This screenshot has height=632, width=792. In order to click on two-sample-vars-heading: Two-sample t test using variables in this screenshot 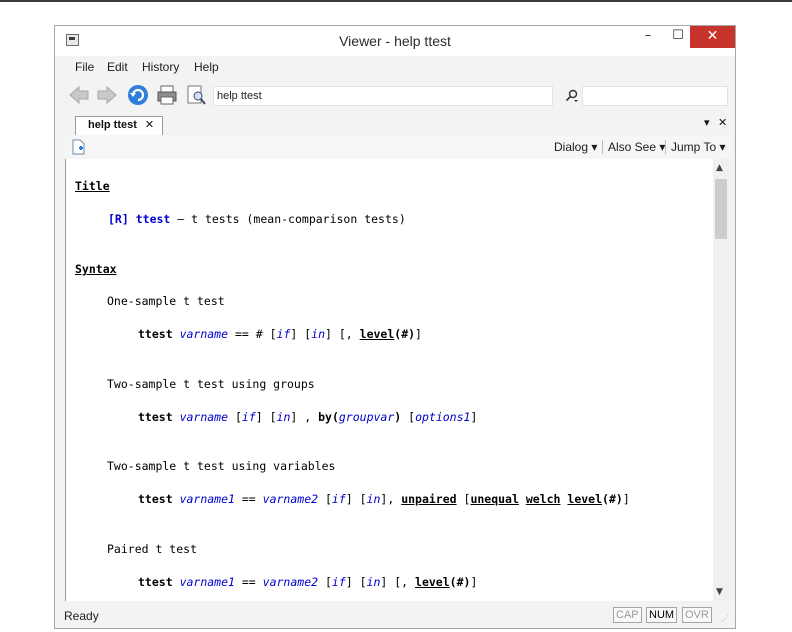, I will do `click(221, 466)`.